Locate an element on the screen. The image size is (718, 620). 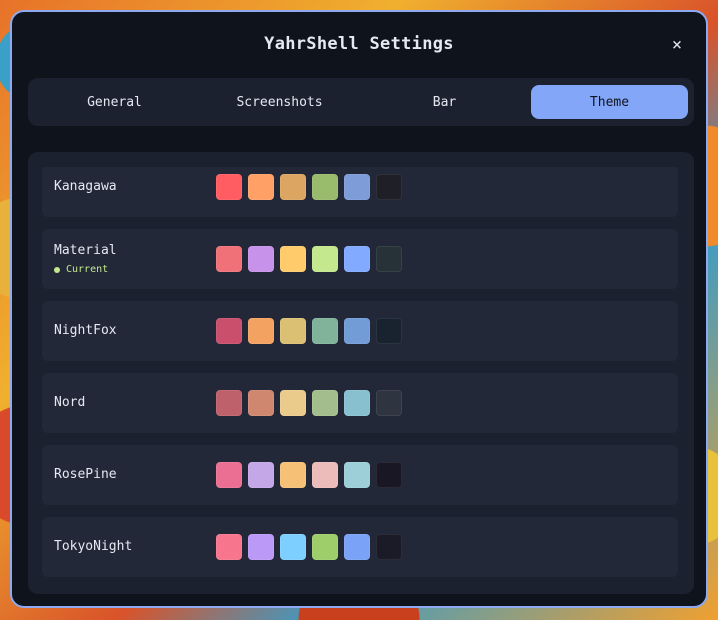
theme-row-nord: Nord is located at coordinates (360, 403).